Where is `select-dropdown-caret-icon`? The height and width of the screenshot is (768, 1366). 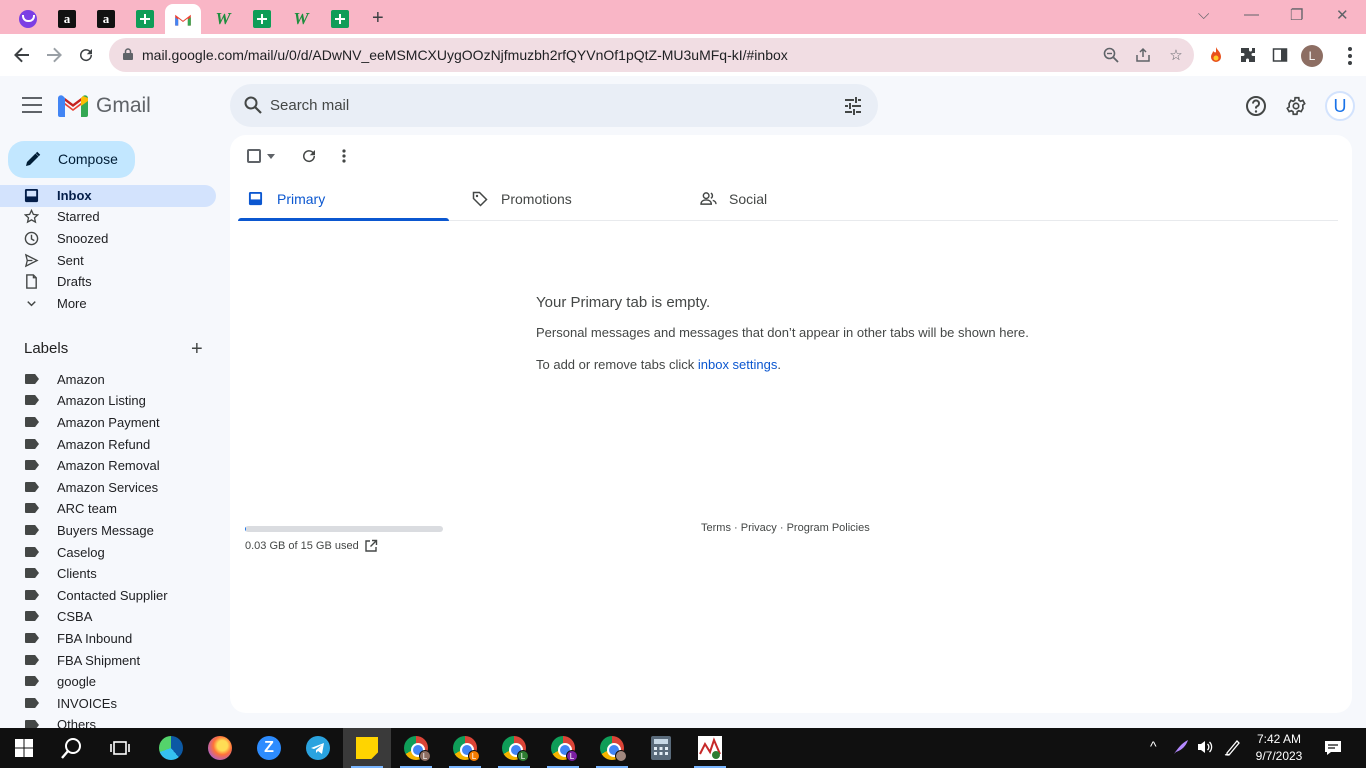 select-dropdown-caret-icon is located at coordinates (271, 156).